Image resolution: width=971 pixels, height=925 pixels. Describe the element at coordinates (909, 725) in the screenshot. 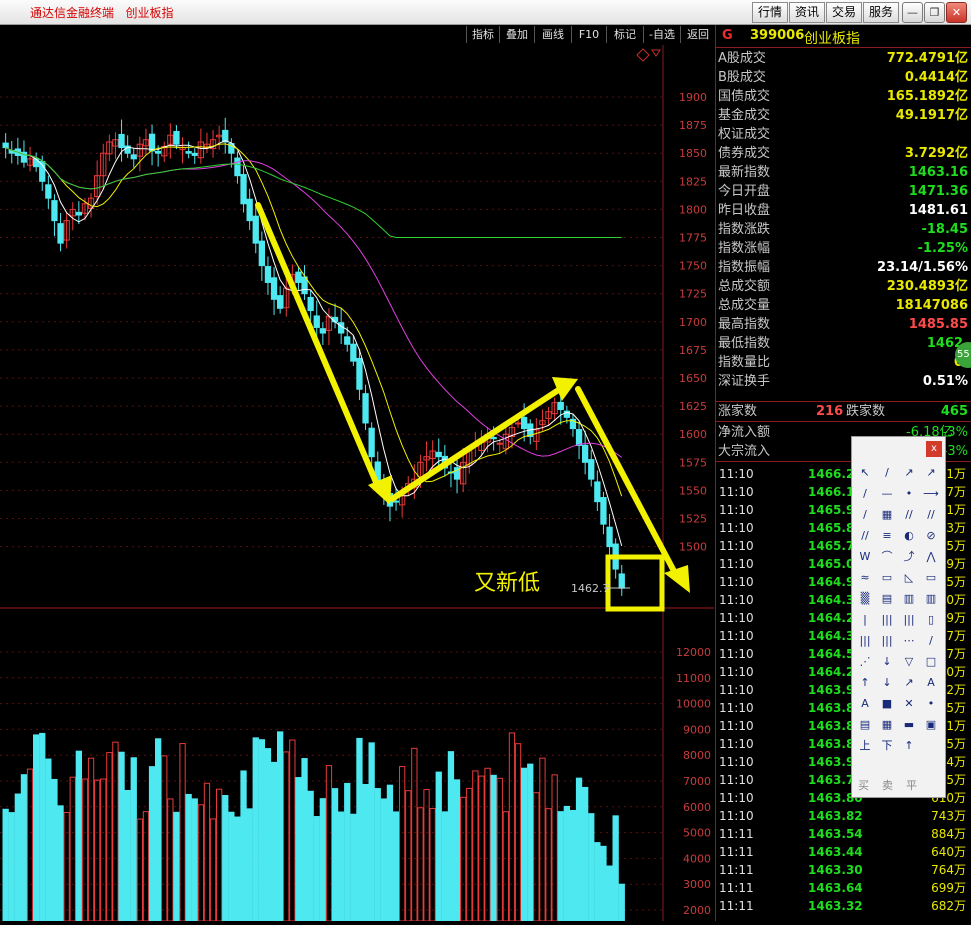

I see `draw-tool-icon: ▬` at that location.